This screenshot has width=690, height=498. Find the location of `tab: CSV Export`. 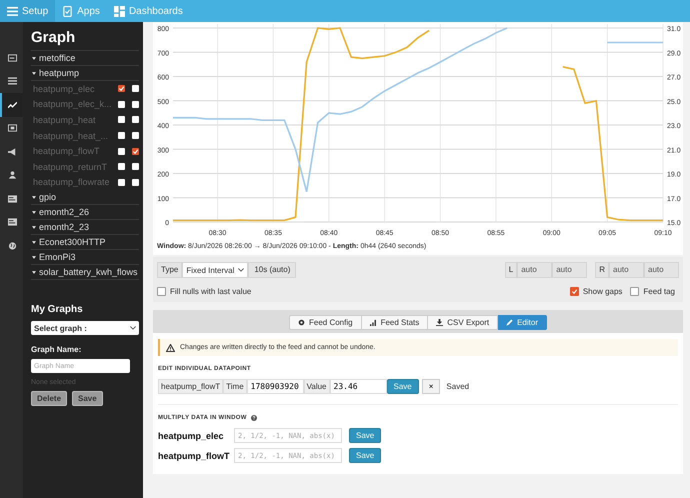

tab: CSV Export is located at coordinates (463, 322).